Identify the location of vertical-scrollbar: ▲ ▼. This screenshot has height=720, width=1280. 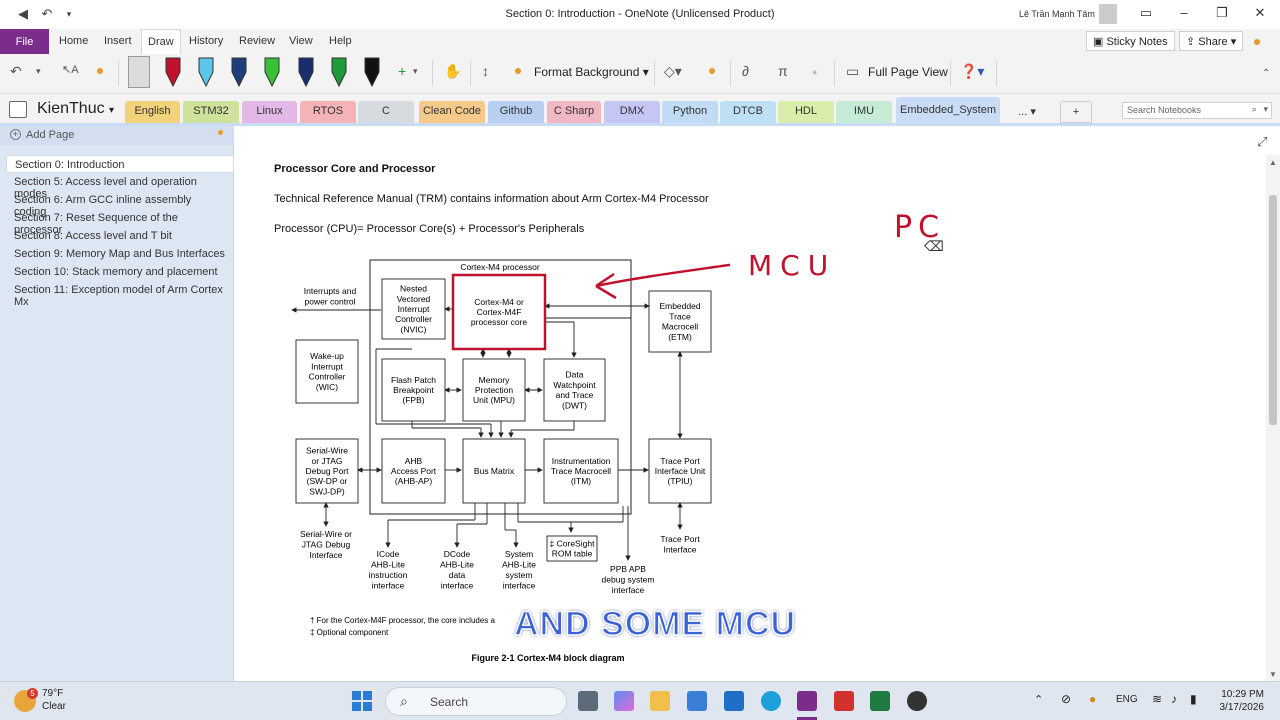
(1273, 418).